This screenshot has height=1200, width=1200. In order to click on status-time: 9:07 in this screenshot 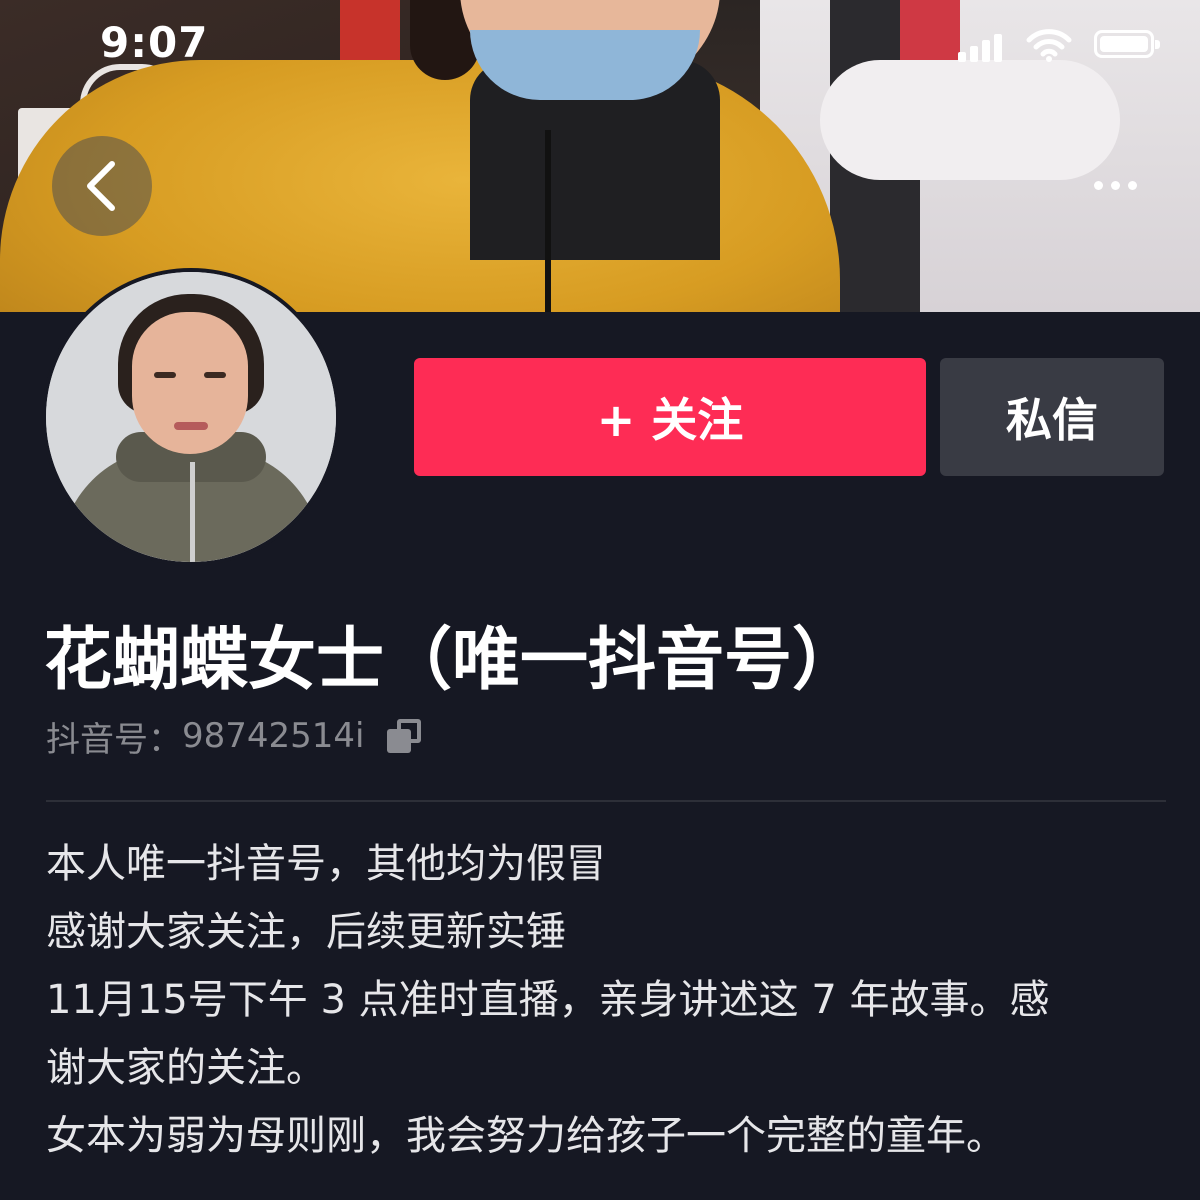, I will do `click(154, 42)`.